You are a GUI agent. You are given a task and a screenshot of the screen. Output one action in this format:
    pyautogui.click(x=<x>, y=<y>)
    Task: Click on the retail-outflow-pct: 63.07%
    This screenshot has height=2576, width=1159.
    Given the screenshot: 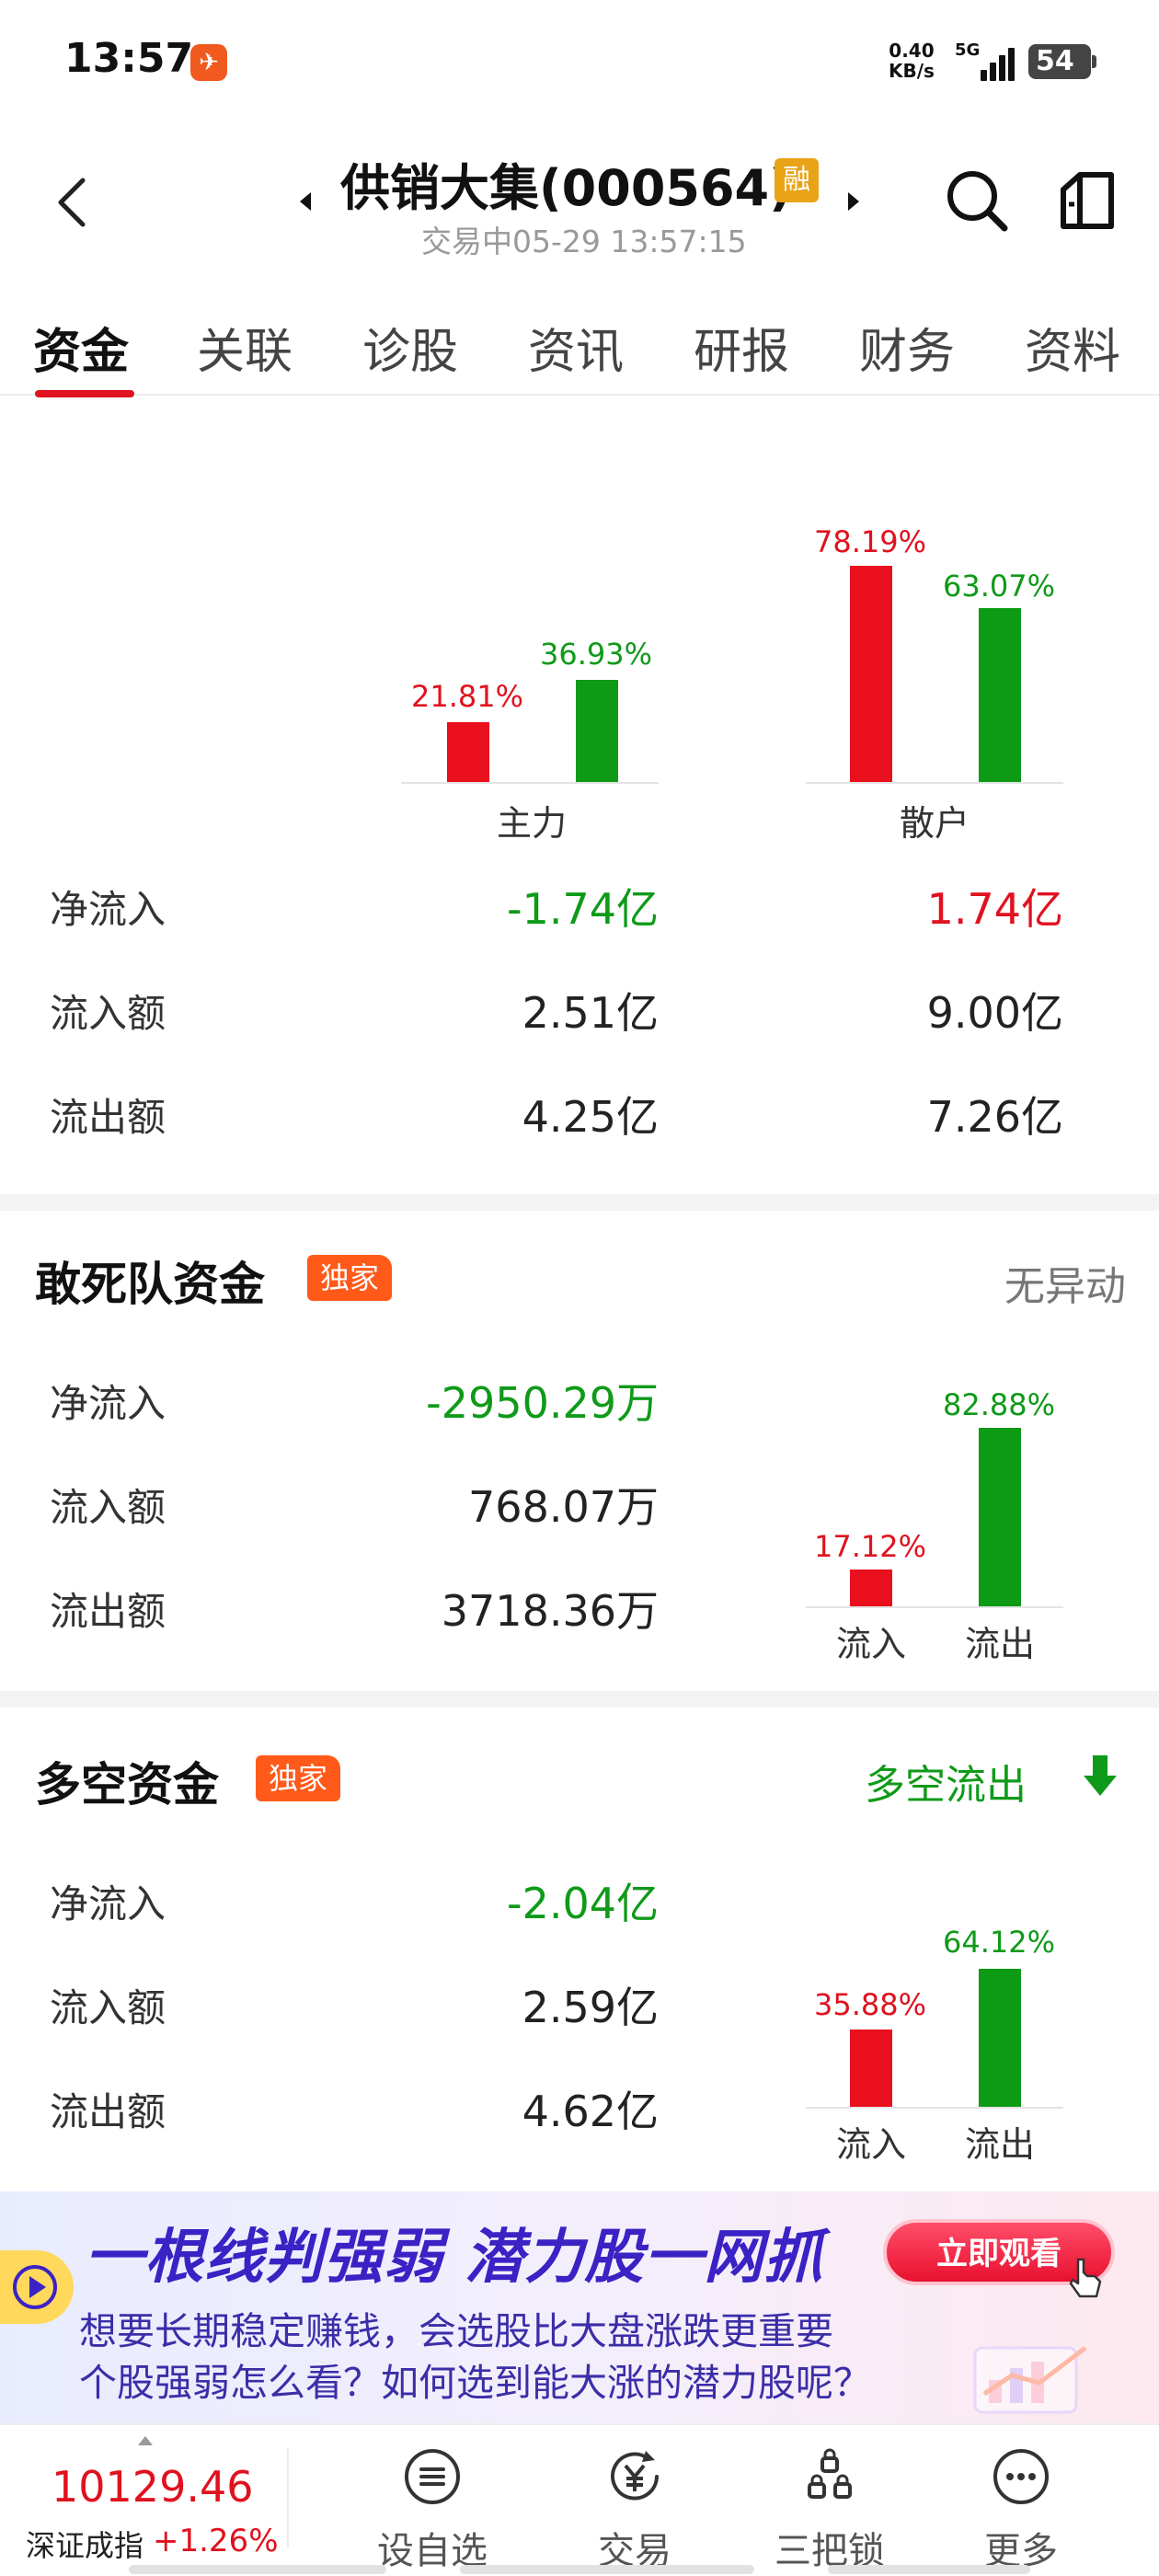 What is the action you would take?
    pyautogui.click(x=998, y=586)
    